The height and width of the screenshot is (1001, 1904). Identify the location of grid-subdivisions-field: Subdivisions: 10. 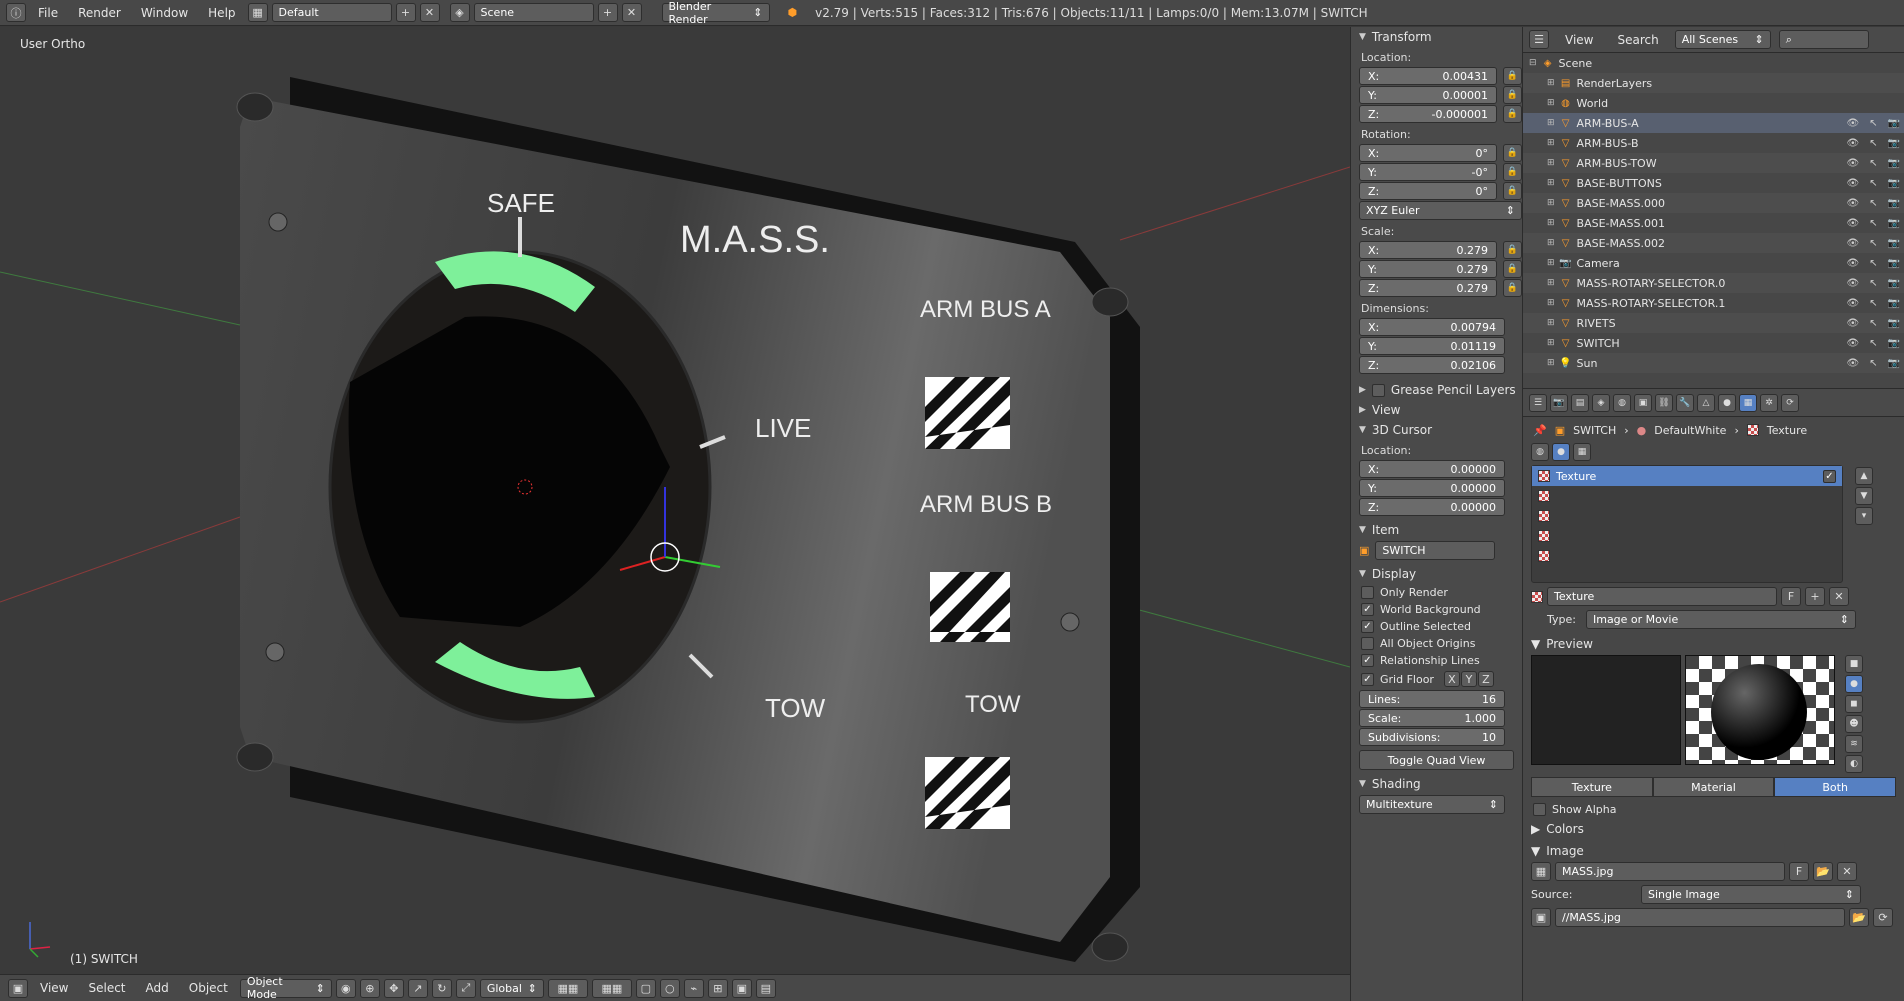
(1432, 737).